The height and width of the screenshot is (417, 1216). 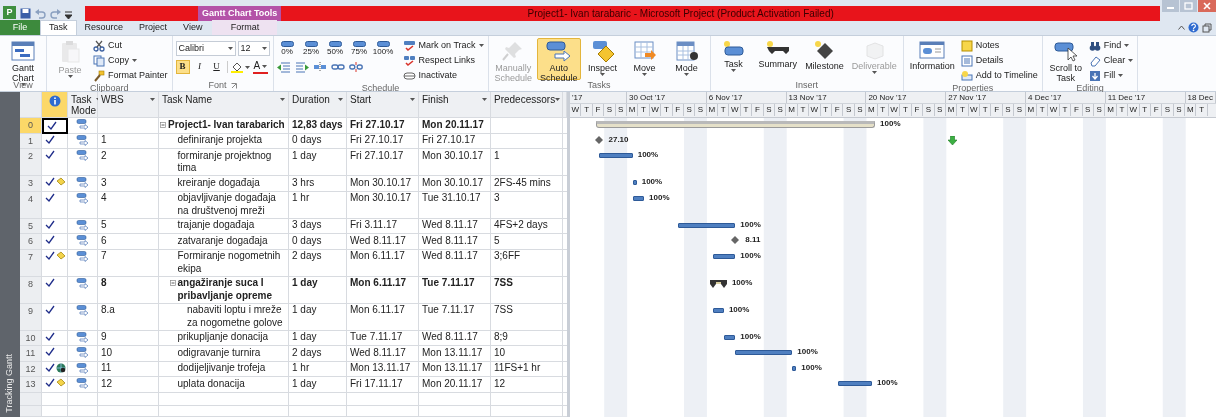 What do you see at coordinates (23, 59) in the screenshot?
I see `ribbon-button: Gantt Chart` at bounding box center [23, 59].